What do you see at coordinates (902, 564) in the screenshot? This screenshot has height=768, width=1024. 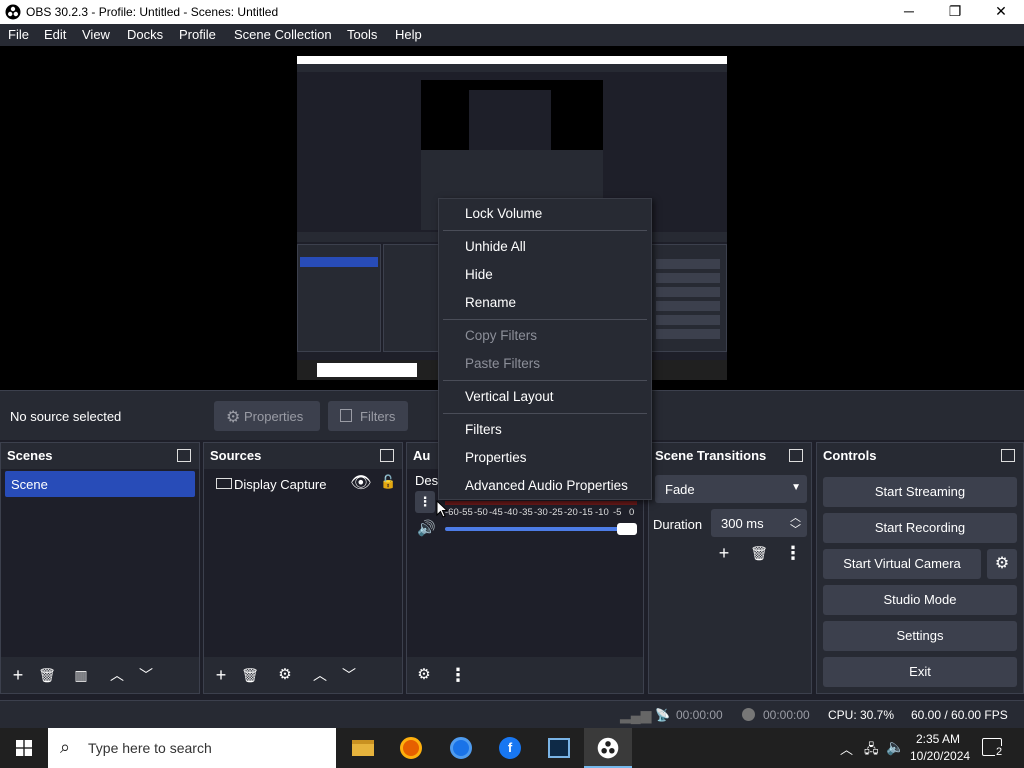 I see `start-virtual-camera-button: Start Virtual Camera` at bounding box center [902, 564].